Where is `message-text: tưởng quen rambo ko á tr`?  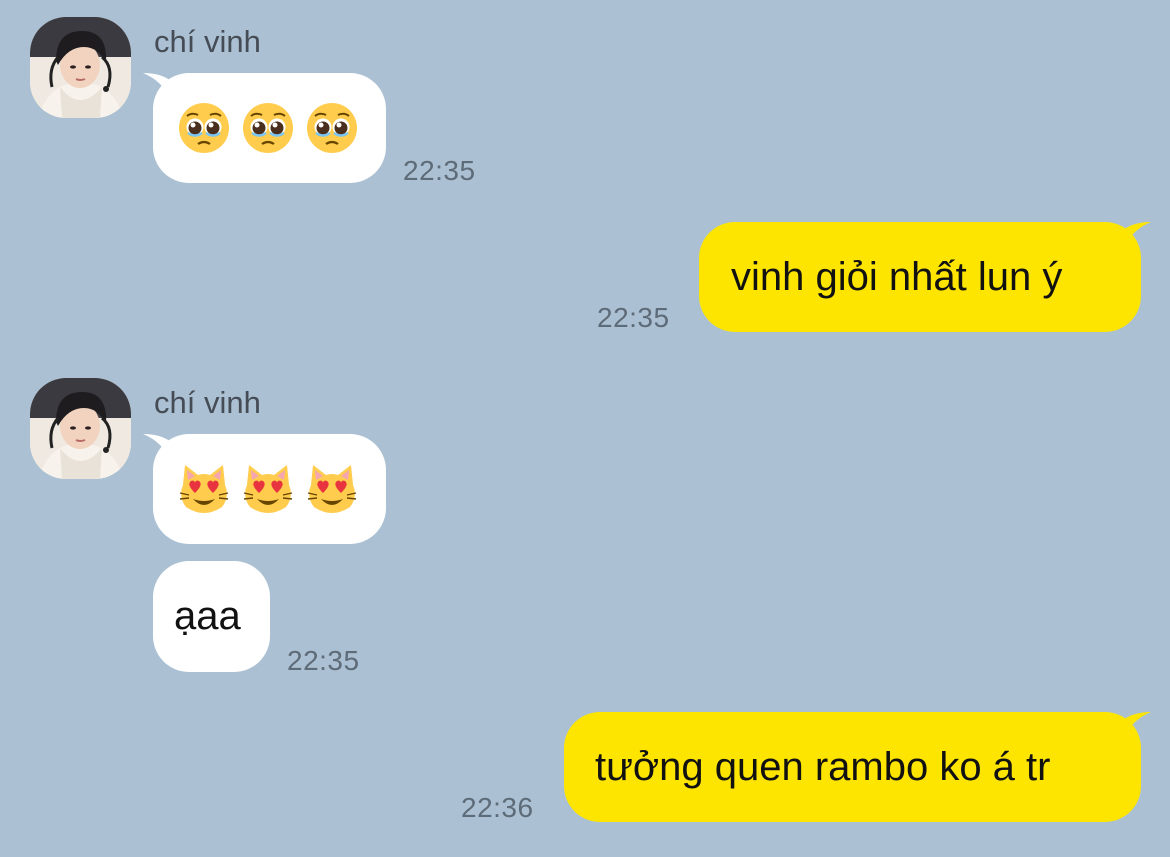
message-text: tưởng quen rambo ko á tr is located at coordinates (823, 766).